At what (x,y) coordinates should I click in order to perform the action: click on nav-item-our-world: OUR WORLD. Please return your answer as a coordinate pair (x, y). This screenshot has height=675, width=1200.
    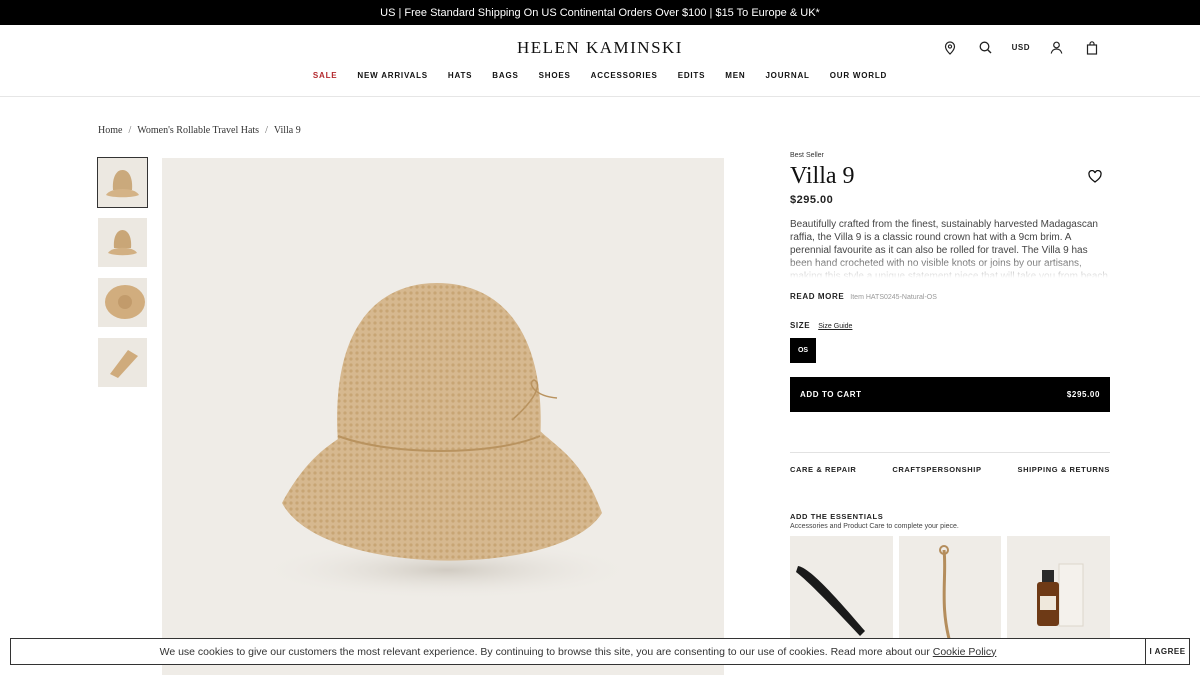
    Looking at the image, I should click on (858, 75).